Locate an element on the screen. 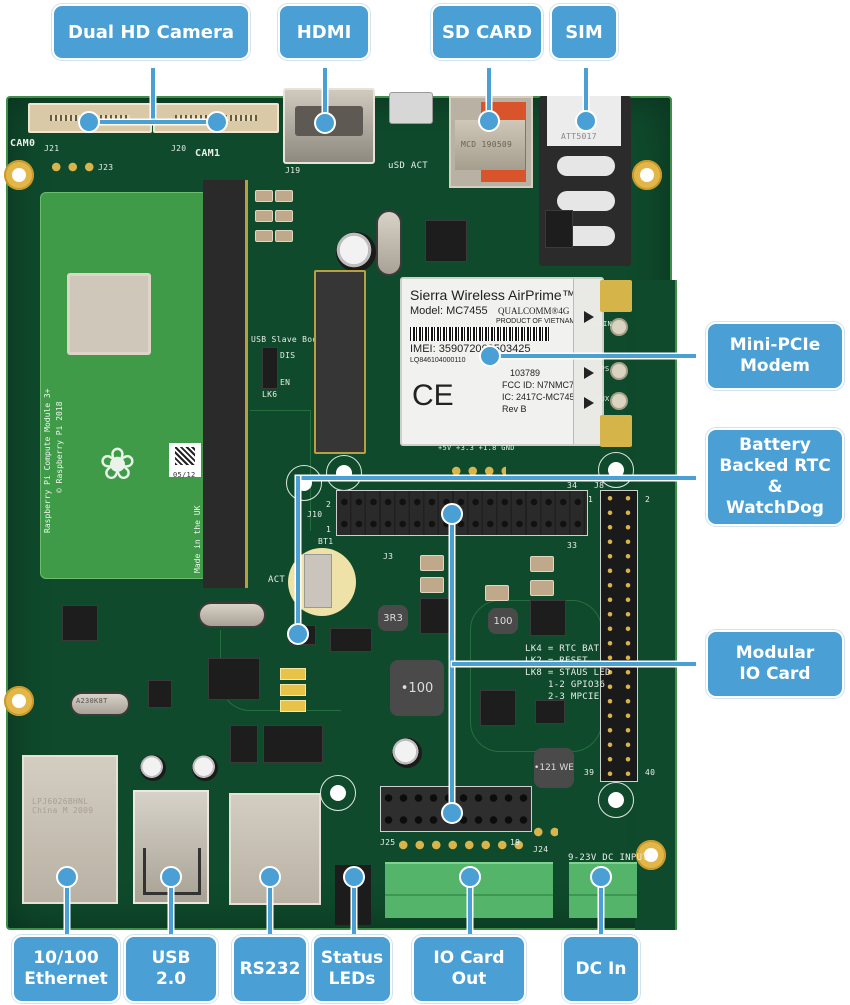 This screenshot has width=850, height=1005. label-sim: SIM is located at coordinates (584, 32).